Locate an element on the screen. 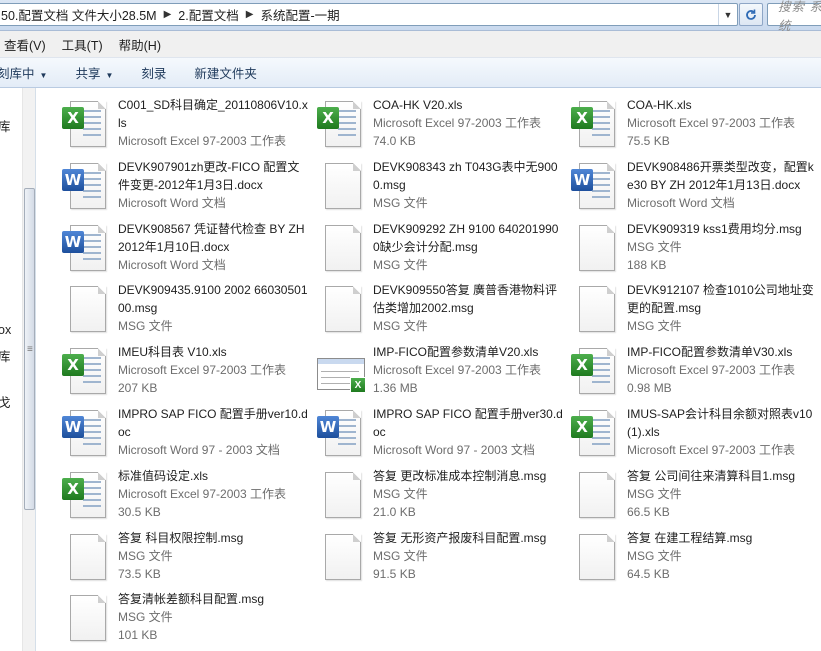 This screenshot has height=651, width=821. file-name: 答复 无形资产报废科目配置.msg is located at coordinates (460, 537).